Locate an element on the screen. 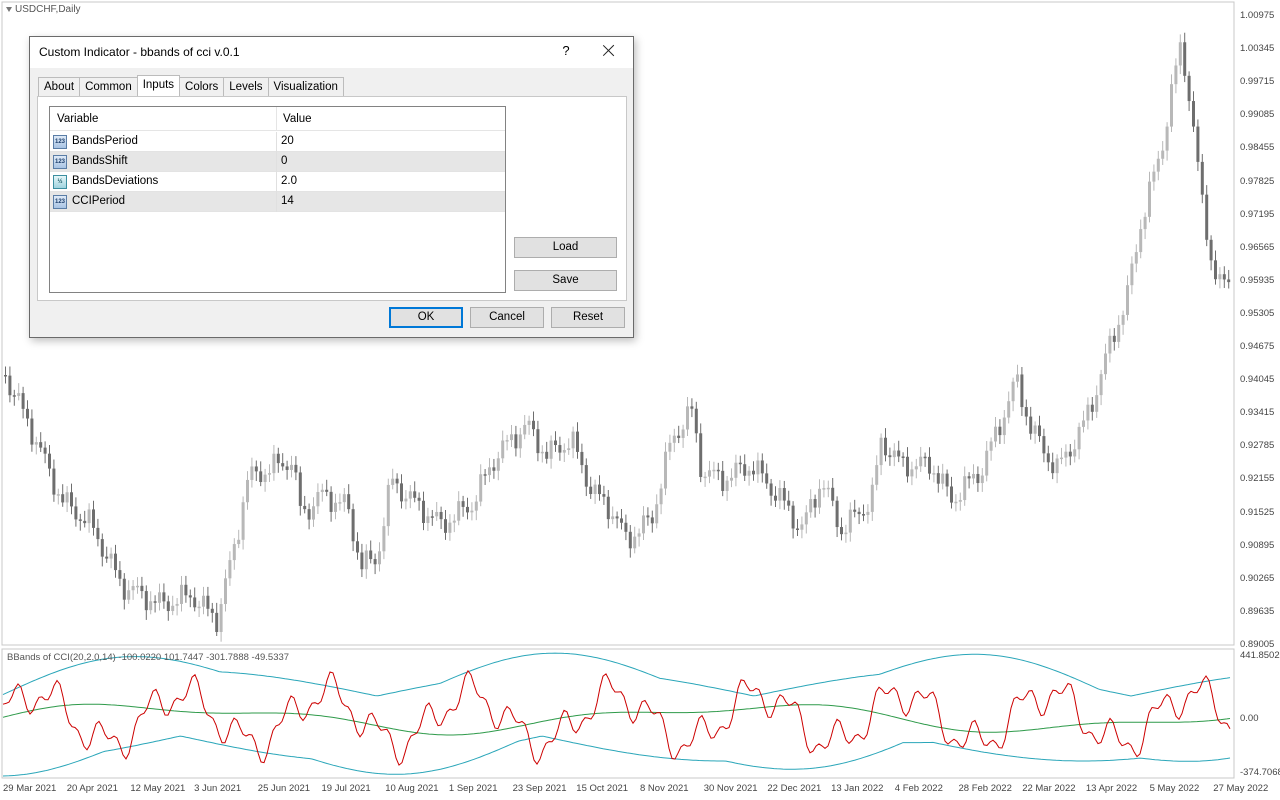 The image size is (1280, 800). input-row-cciperiod: 123 CCIPeriod 14 is located at coordinates (277, 202).